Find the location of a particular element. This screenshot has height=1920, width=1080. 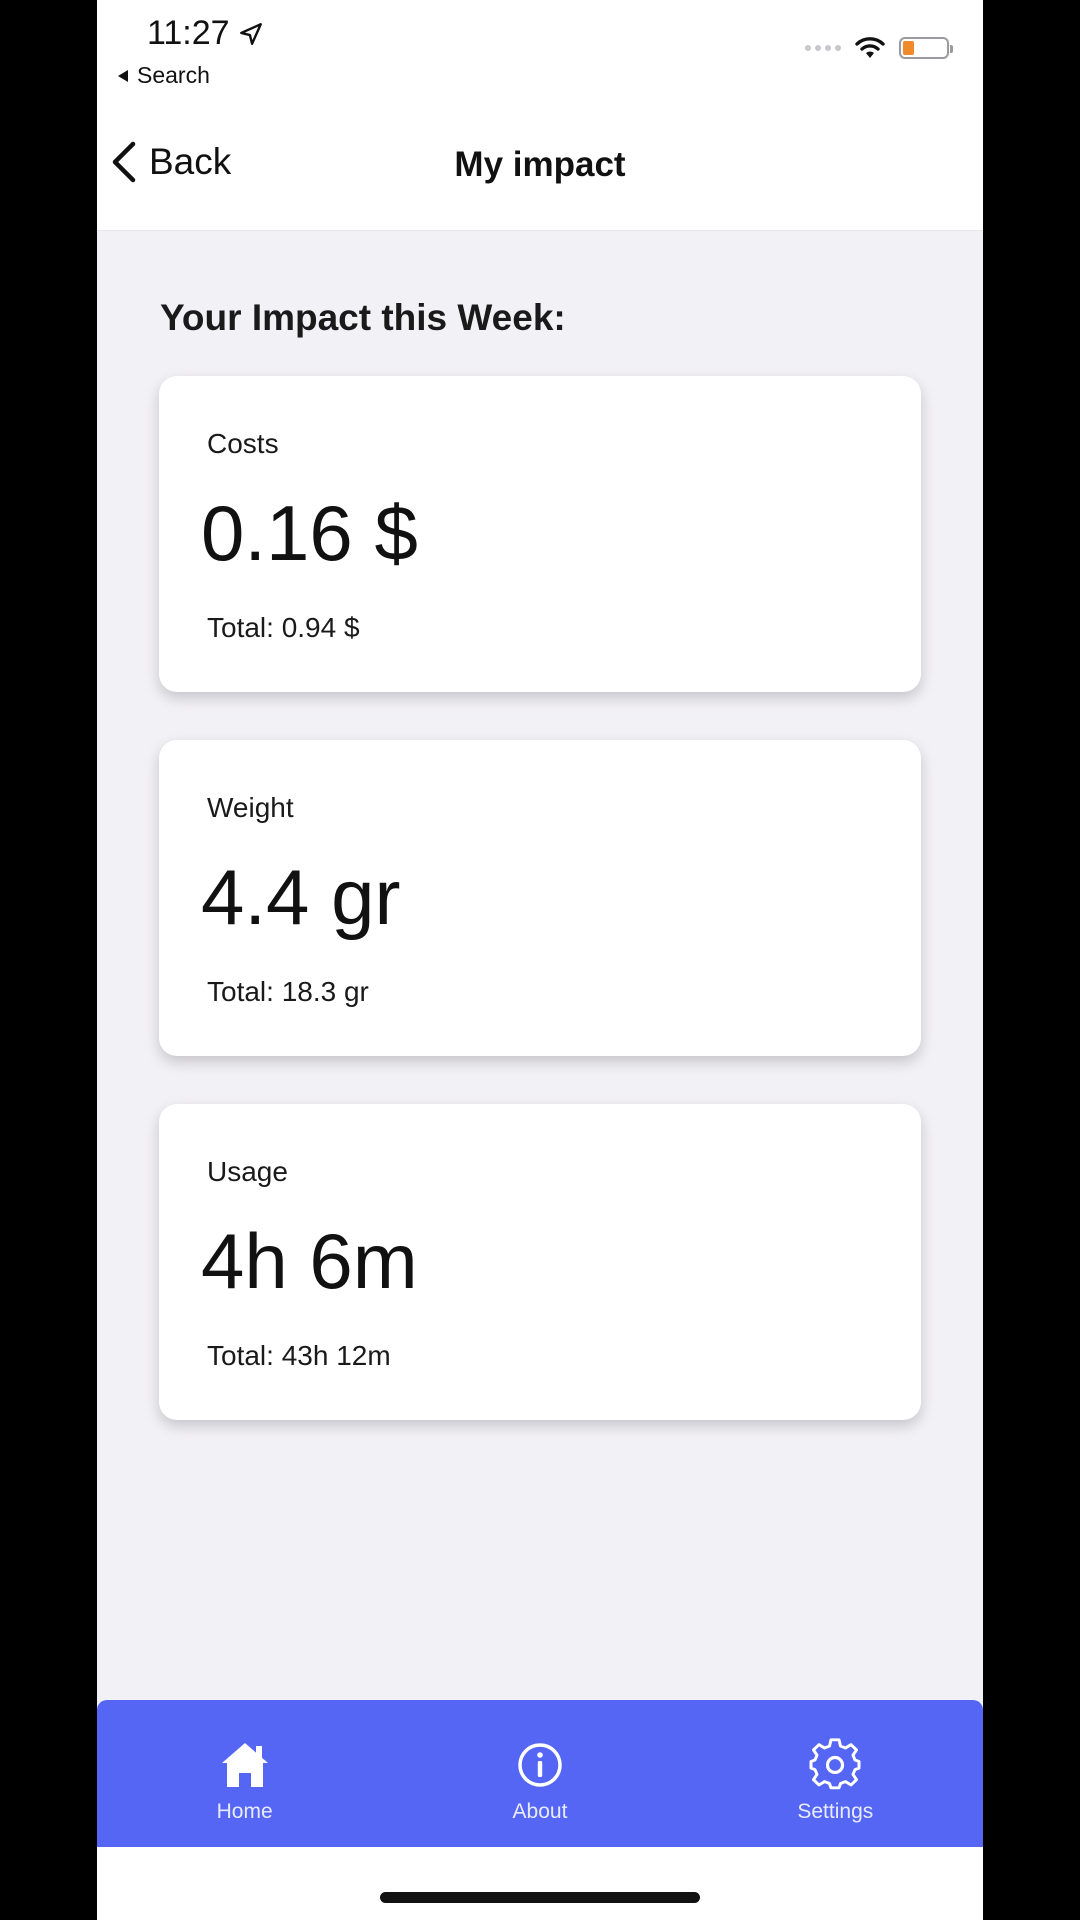

card-value: 0.16 $ is located at coordinates (309, 533).